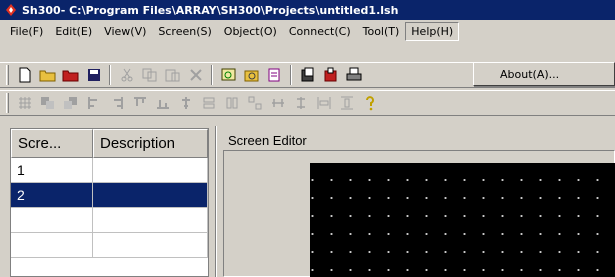 This screenshot has height=277, width=615. I want to click on align-left-button, so click(93, 103).